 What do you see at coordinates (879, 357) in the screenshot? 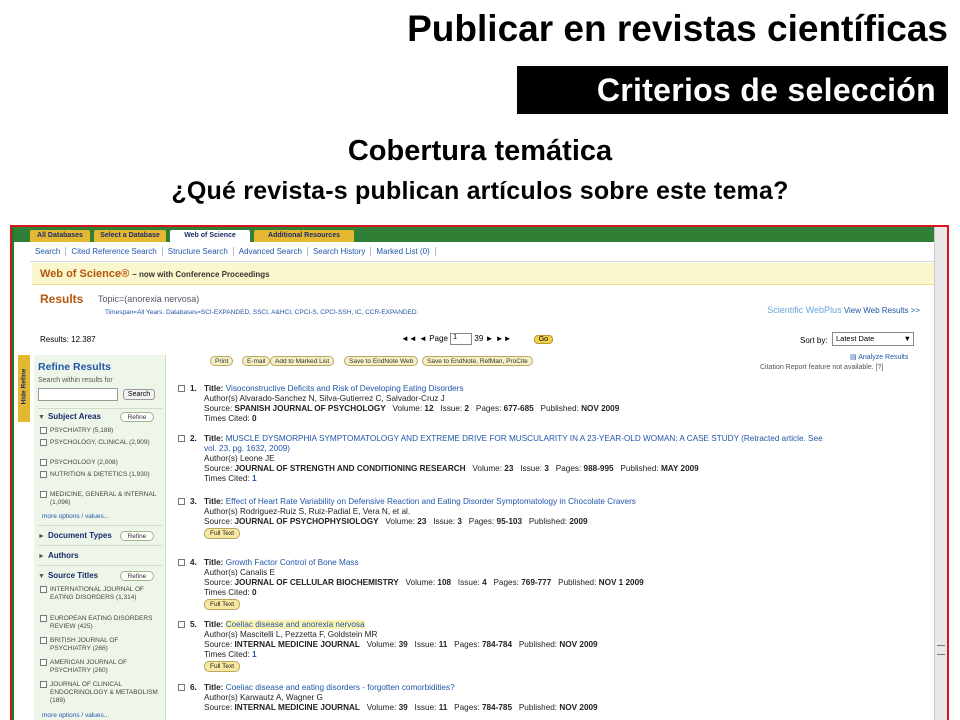
I see `analyze-results-link: ▤ Analyze Results` at bounding box center [879, 357].